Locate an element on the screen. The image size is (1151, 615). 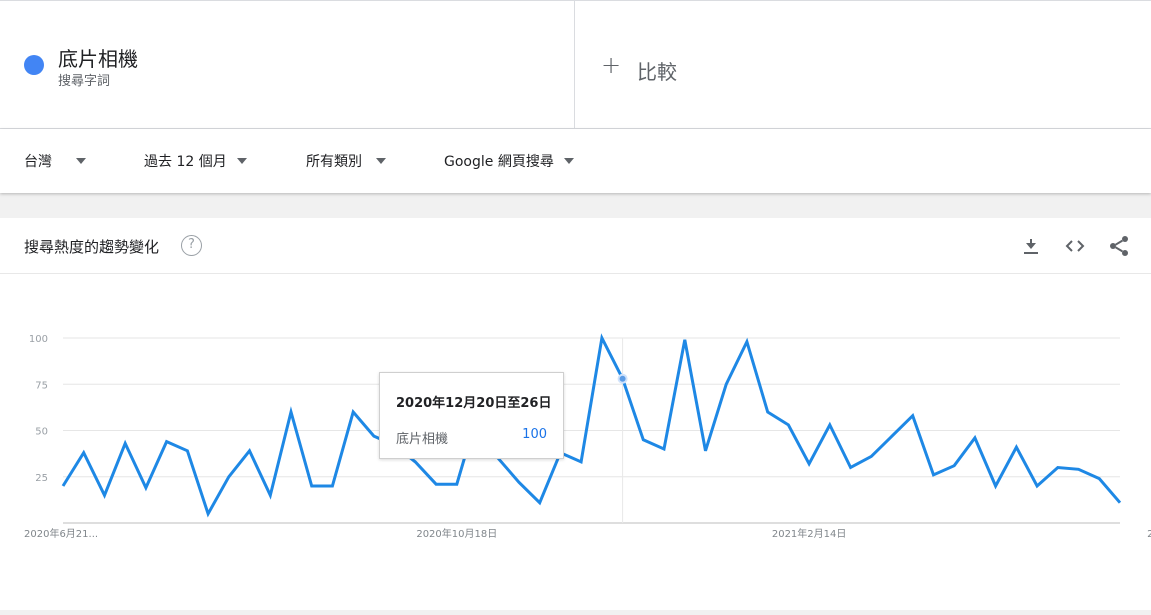
time-range-label: 過去 12 個月 is located at coordinates (185, 162).